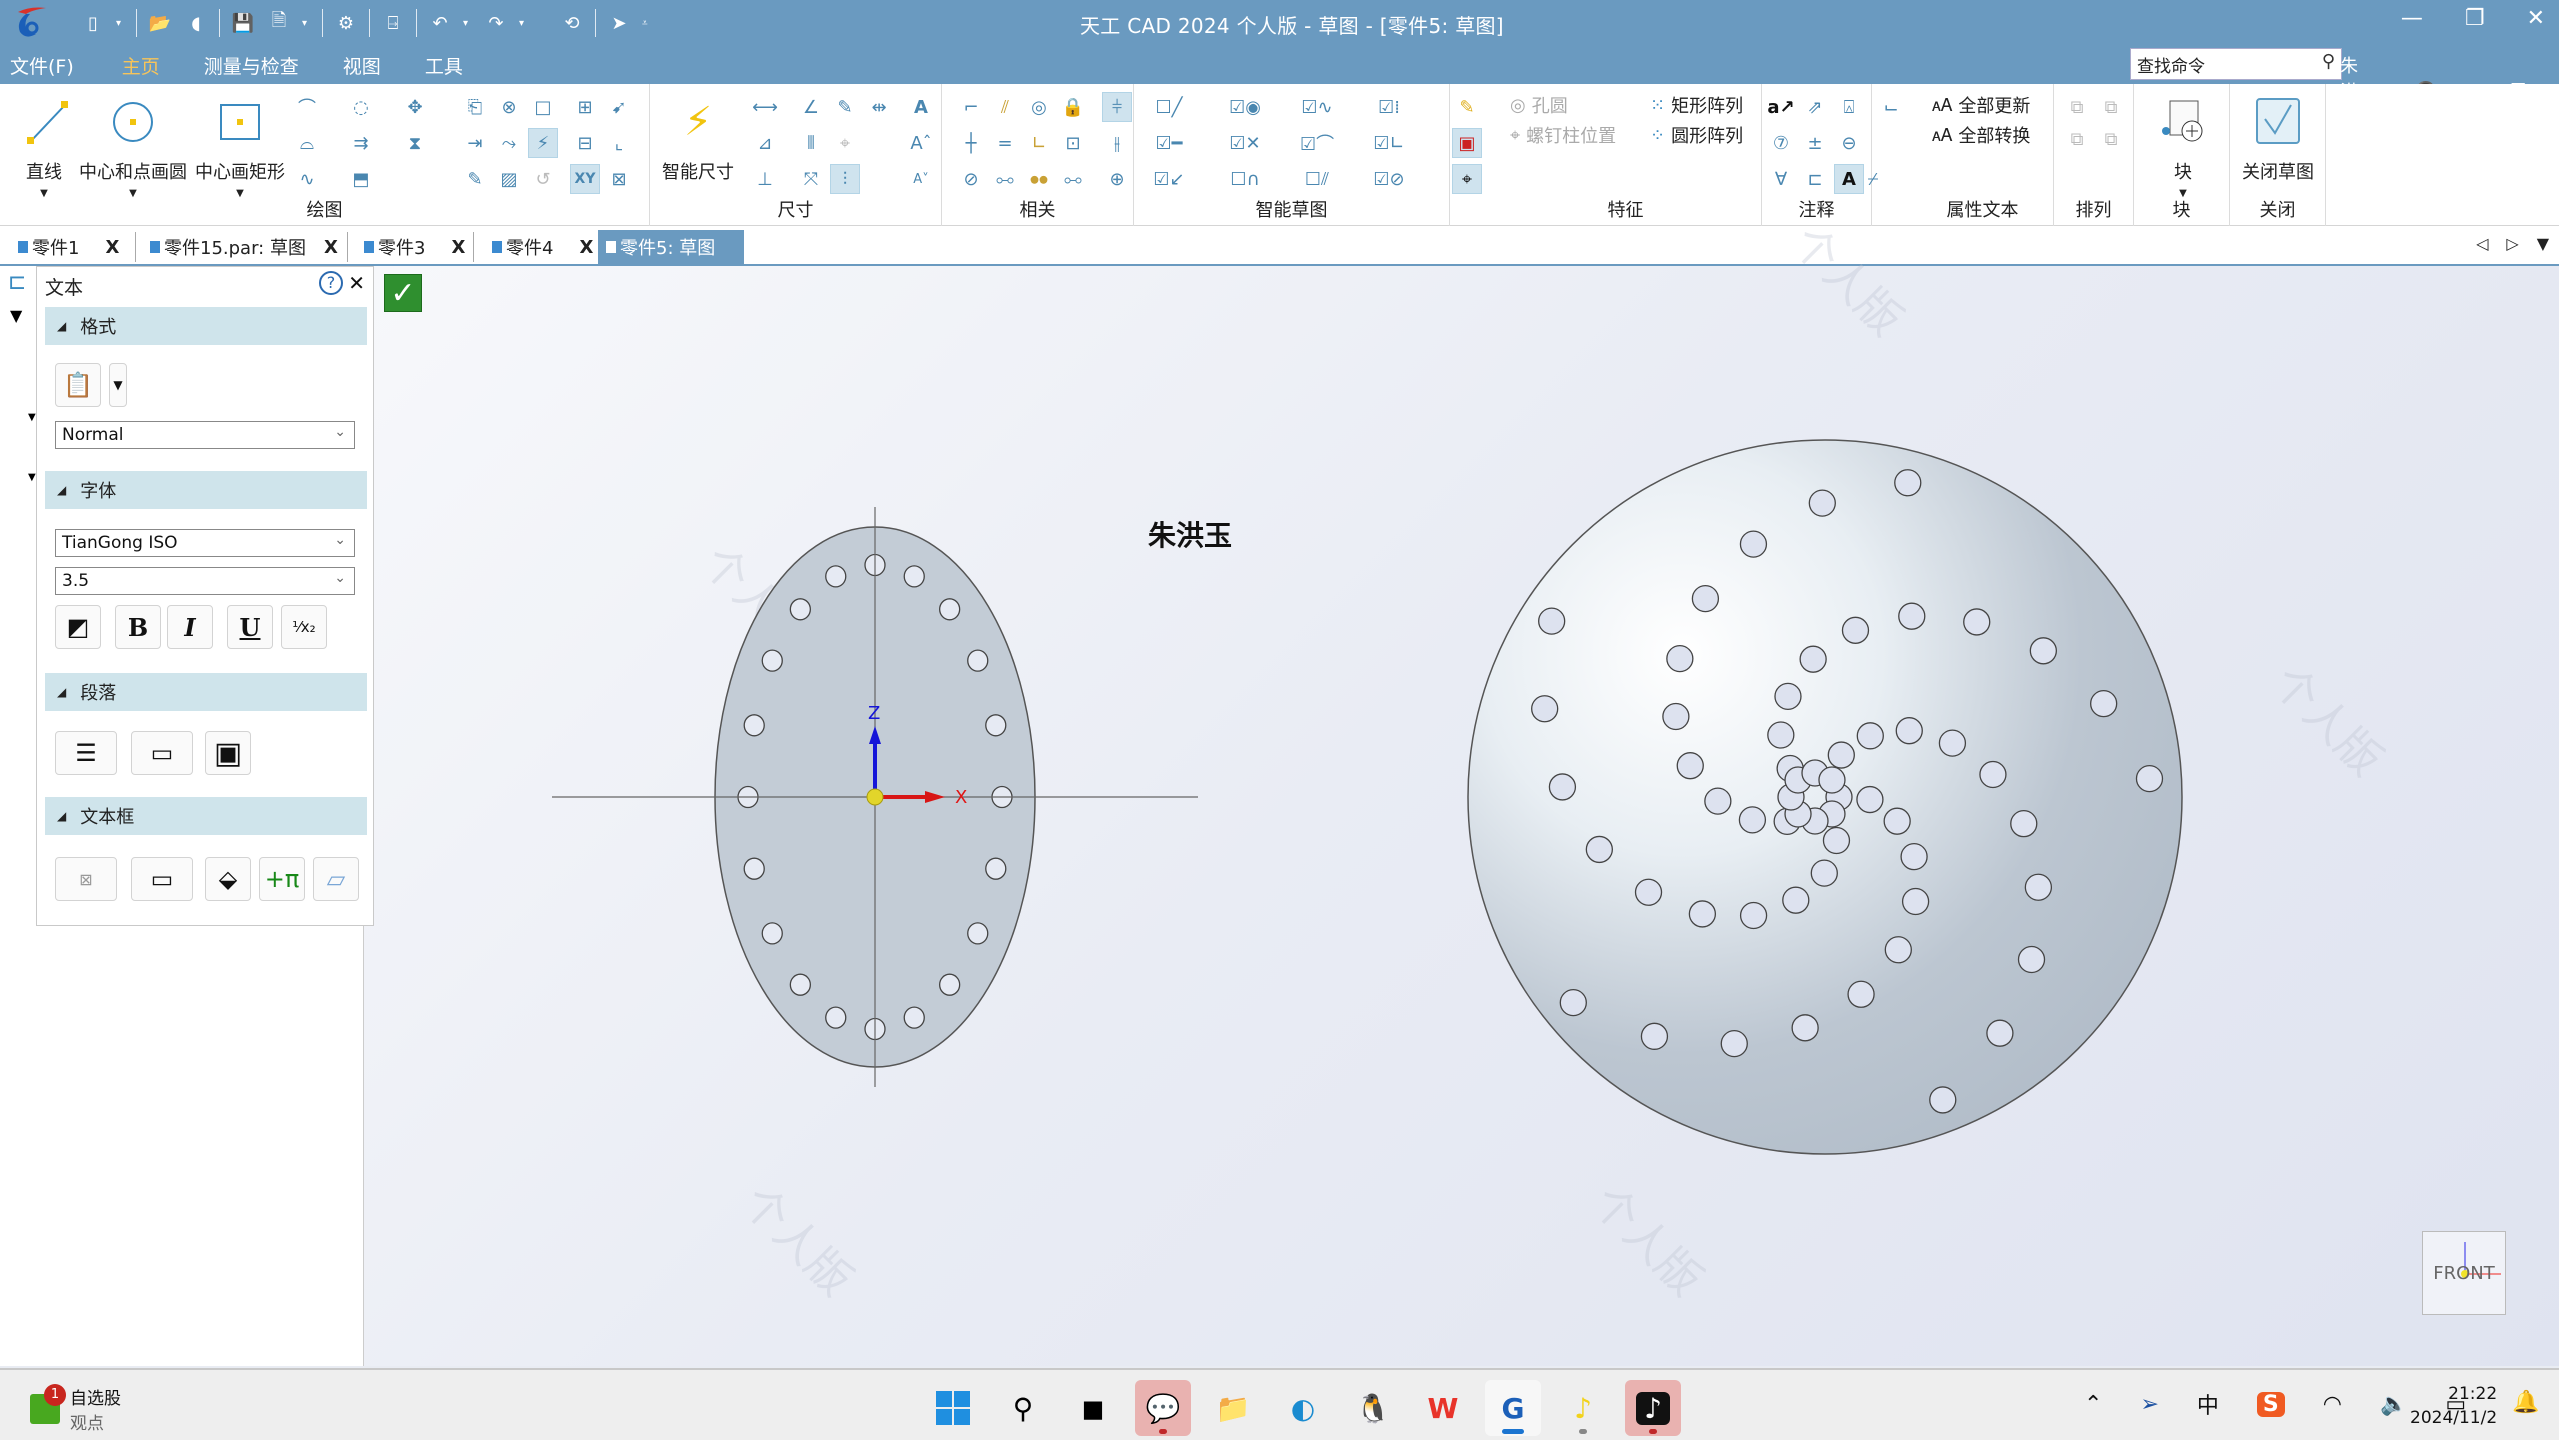 This screenshot has width=2559, height=1440. What do you see at coordinates (1467, 143) in the screenshot?
I see `sketch-view-icon: ▣` at bounding box center [1467, 143].